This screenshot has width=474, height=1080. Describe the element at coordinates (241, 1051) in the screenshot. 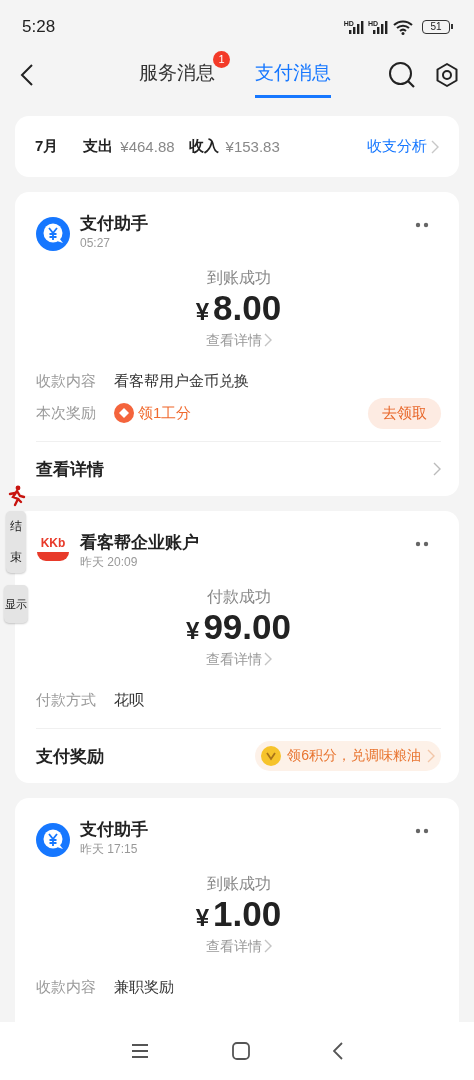

I see `home-icon` at that location.